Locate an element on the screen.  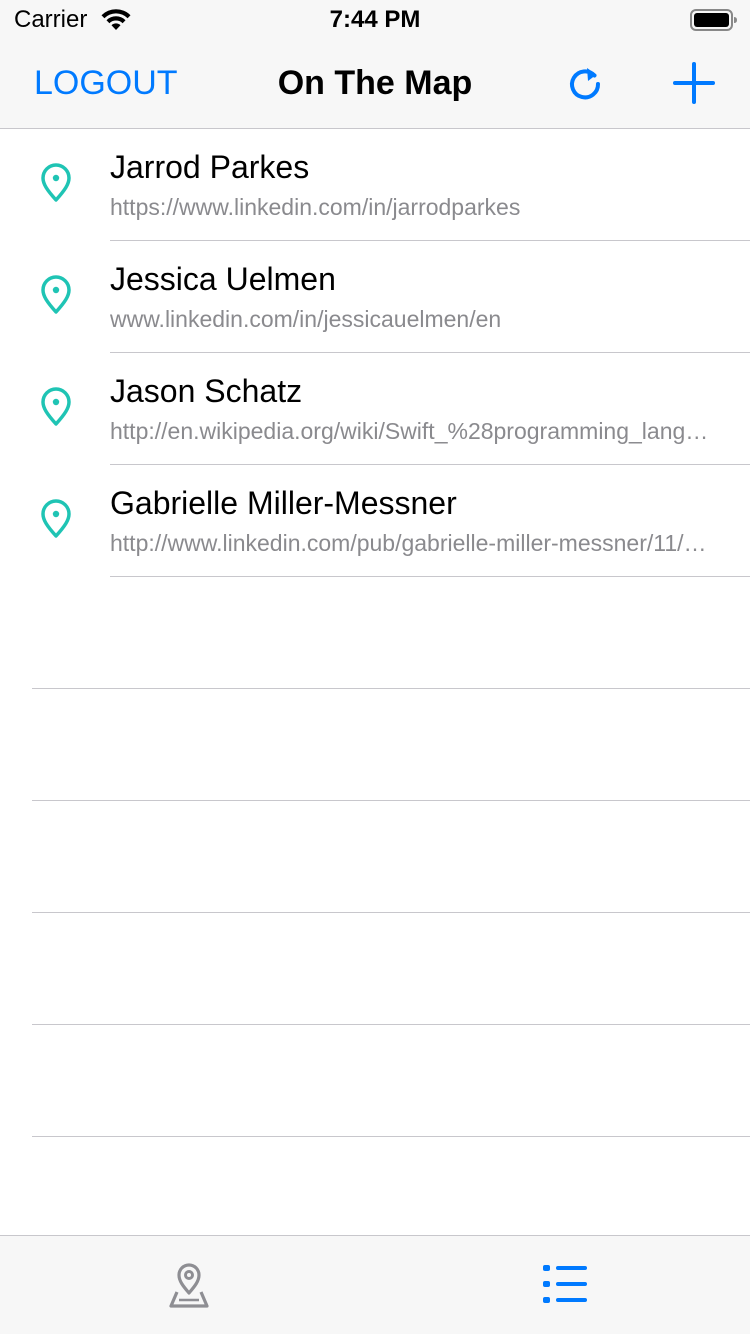
map-pin-icon is located at coordinates (189, 1285).